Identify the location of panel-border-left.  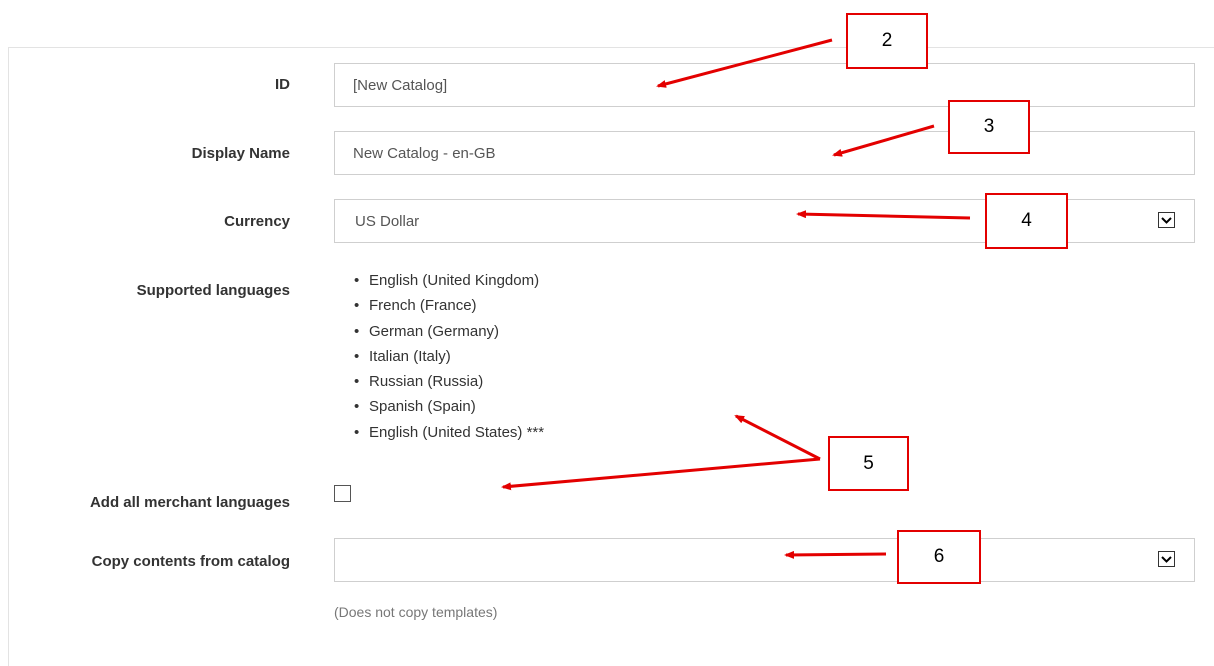
(8, 356).